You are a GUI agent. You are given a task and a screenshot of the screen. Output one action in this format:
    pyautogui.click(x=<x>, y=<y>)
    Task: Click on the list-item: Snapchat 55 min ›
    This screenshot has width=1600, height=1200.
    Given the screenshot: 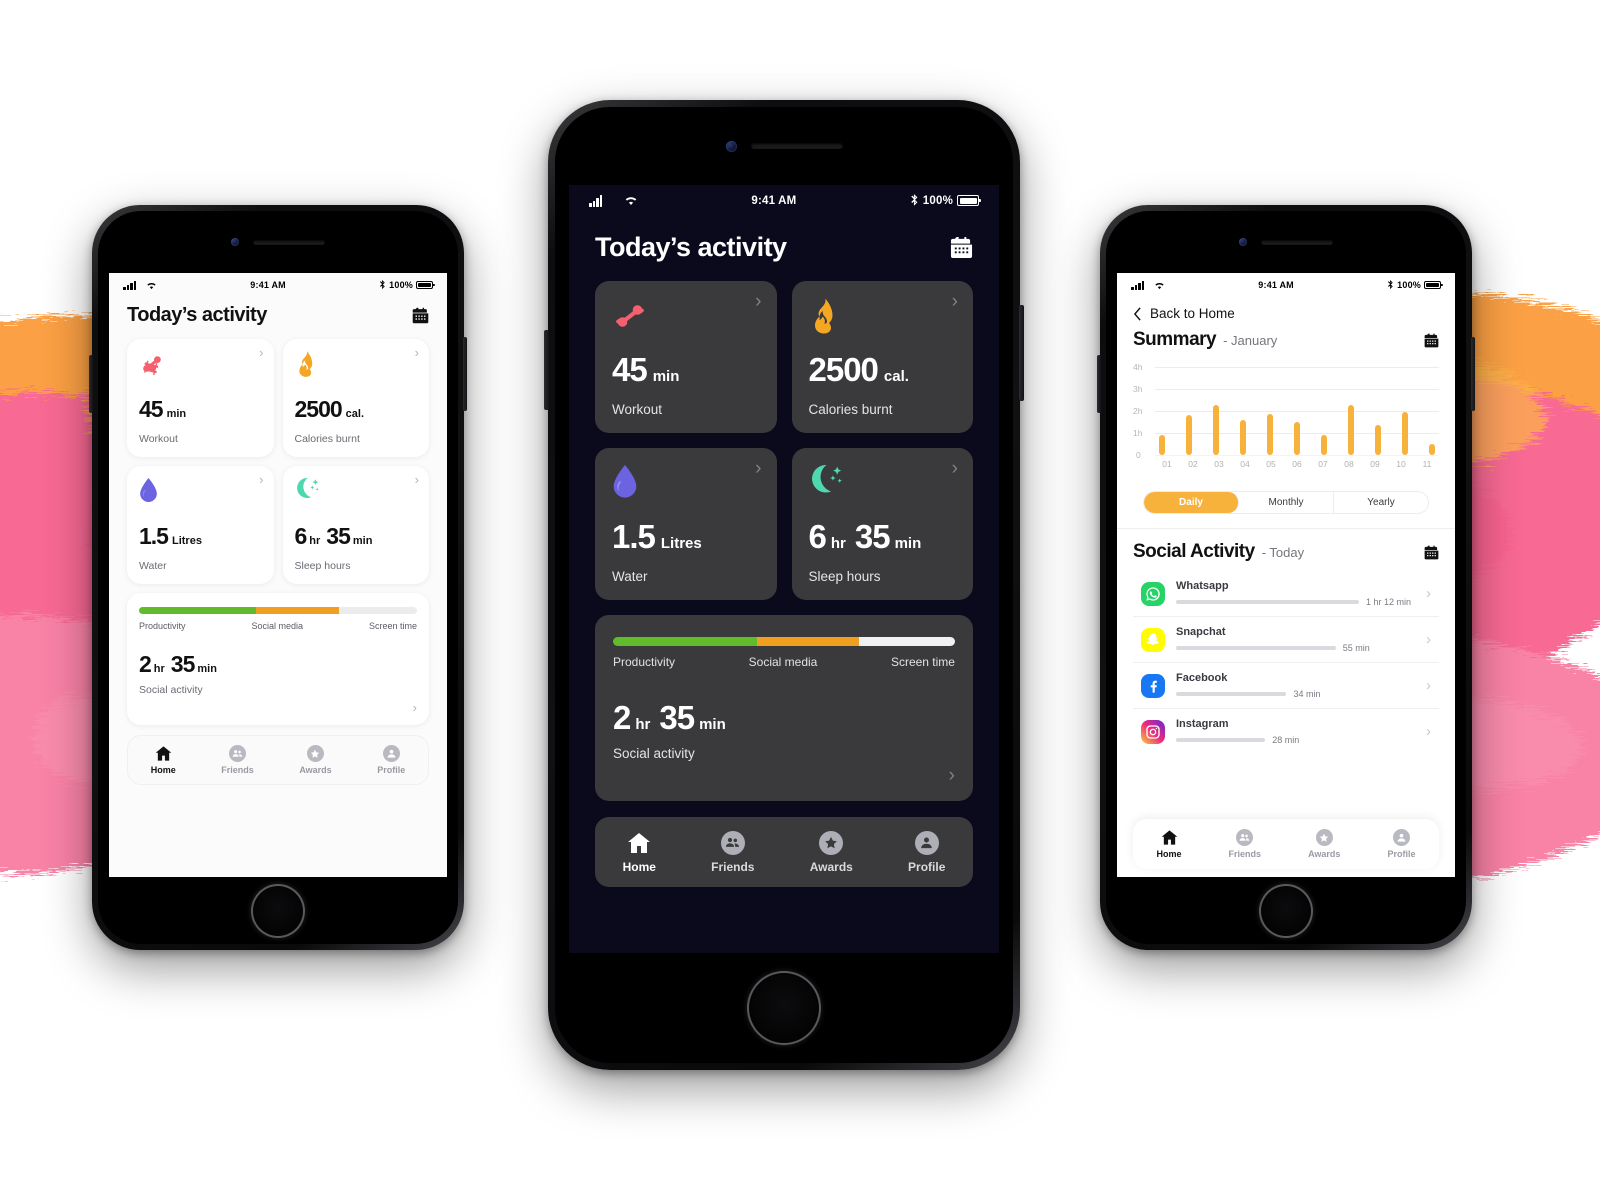 What is the action you would take?
    pyautogui.click(x=1286, y=640)
    